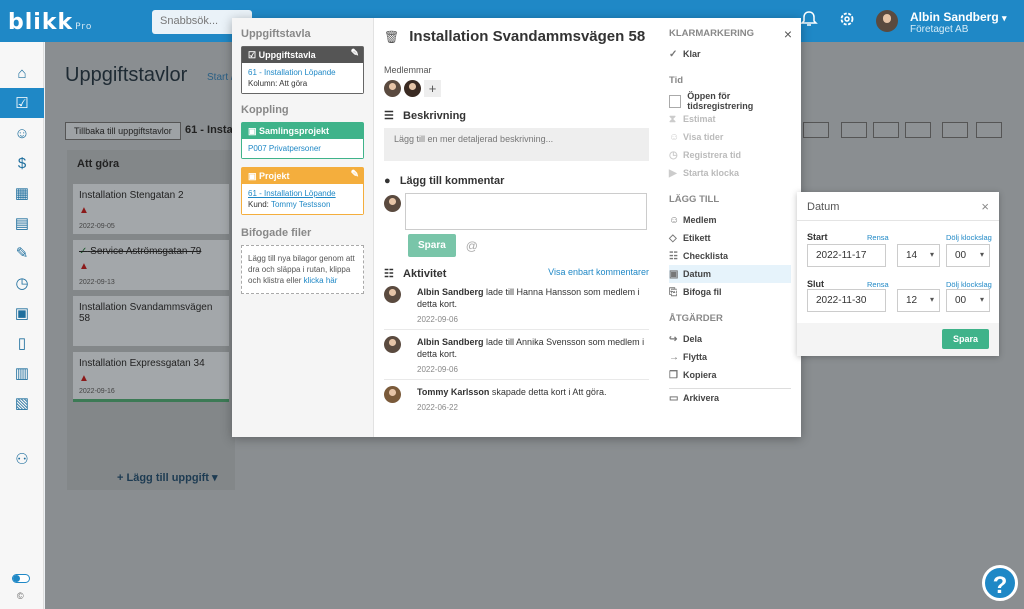 The width and height of the screenshot is (1024, 609). Describe the element at coordinates (730, 398) in the screenshot. I see `archive-item: ▭ Arkivera` at that location.